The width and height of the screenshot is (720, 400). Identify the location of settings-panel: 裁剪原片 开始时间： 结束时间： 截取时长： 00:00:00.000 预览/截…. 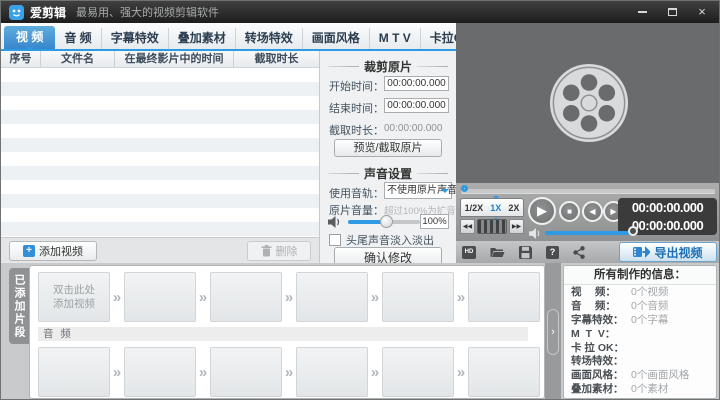
(388, 159).